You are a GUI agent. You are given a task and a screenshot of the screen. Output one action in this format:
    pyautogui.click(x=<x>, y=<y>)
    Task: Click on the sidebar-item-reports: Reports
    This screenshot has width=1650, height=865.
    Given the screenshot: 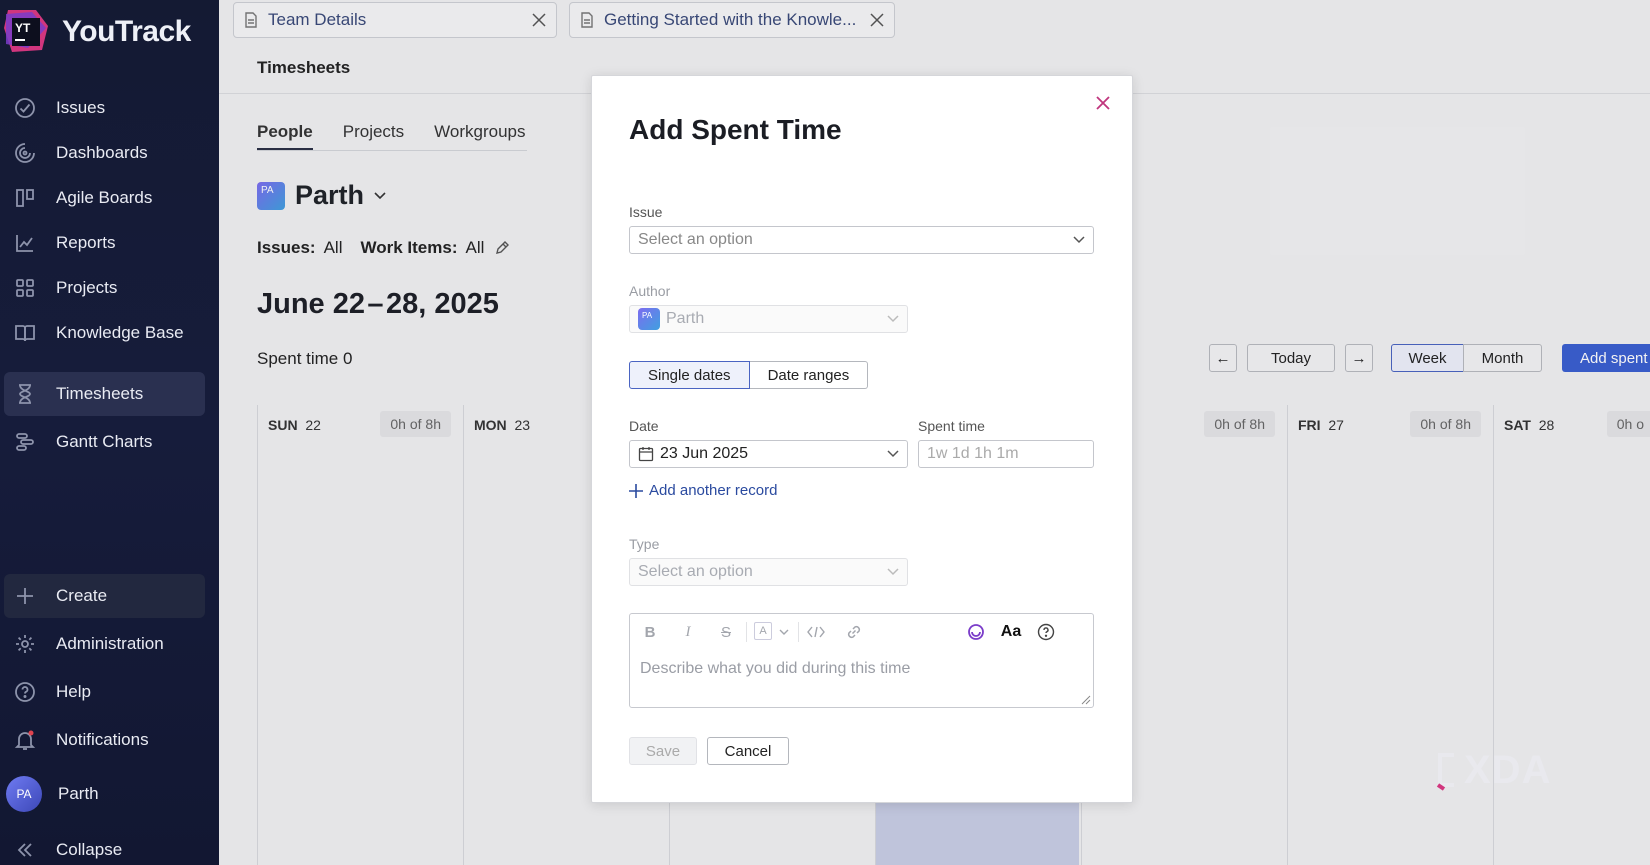 What is the action you would take?
    pyautogui.click(x=104, y=243)
    